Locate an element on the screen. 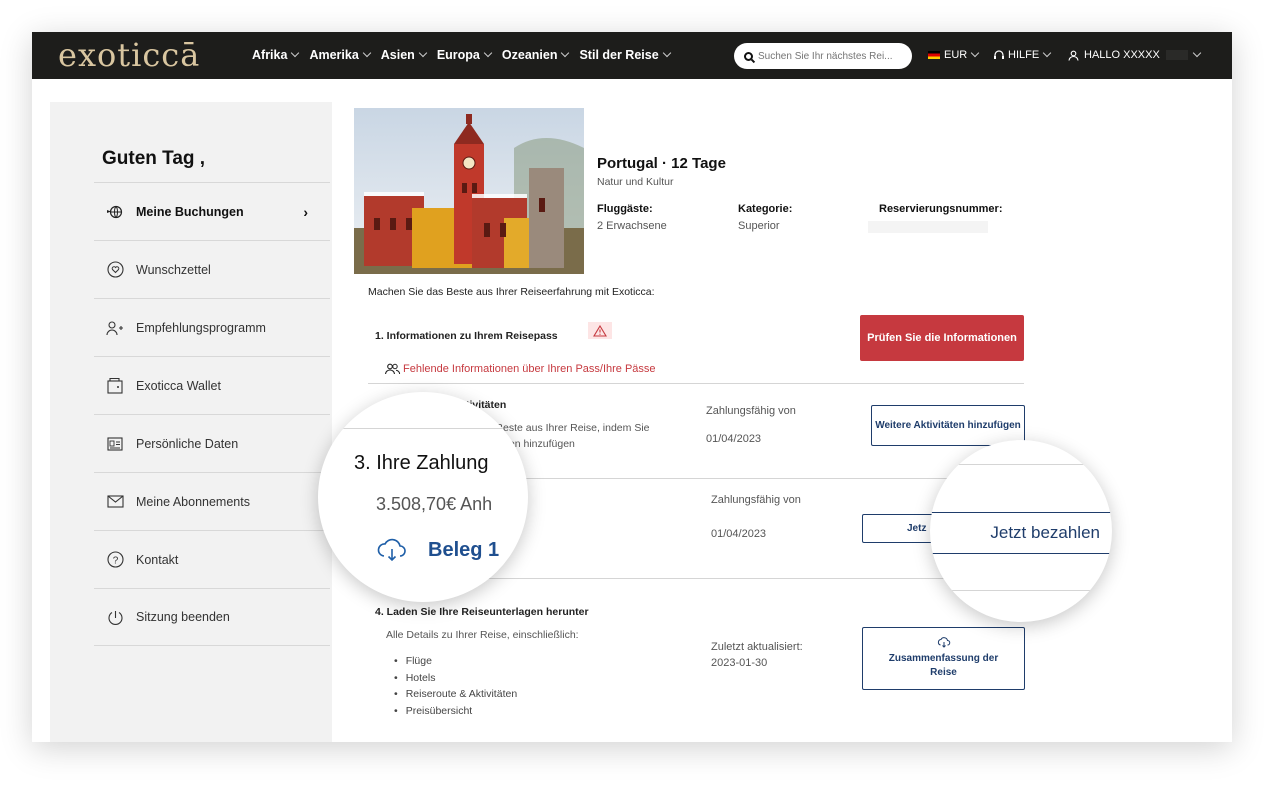  id-card-icon is located at coordinates (115, 444).